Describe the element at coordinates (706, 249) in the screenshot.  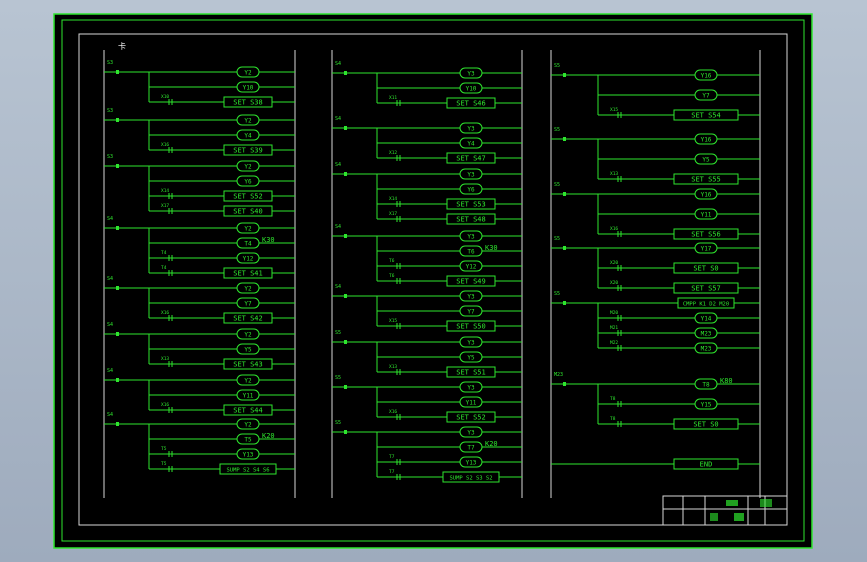
I see `coil-label: Y17` at that location.